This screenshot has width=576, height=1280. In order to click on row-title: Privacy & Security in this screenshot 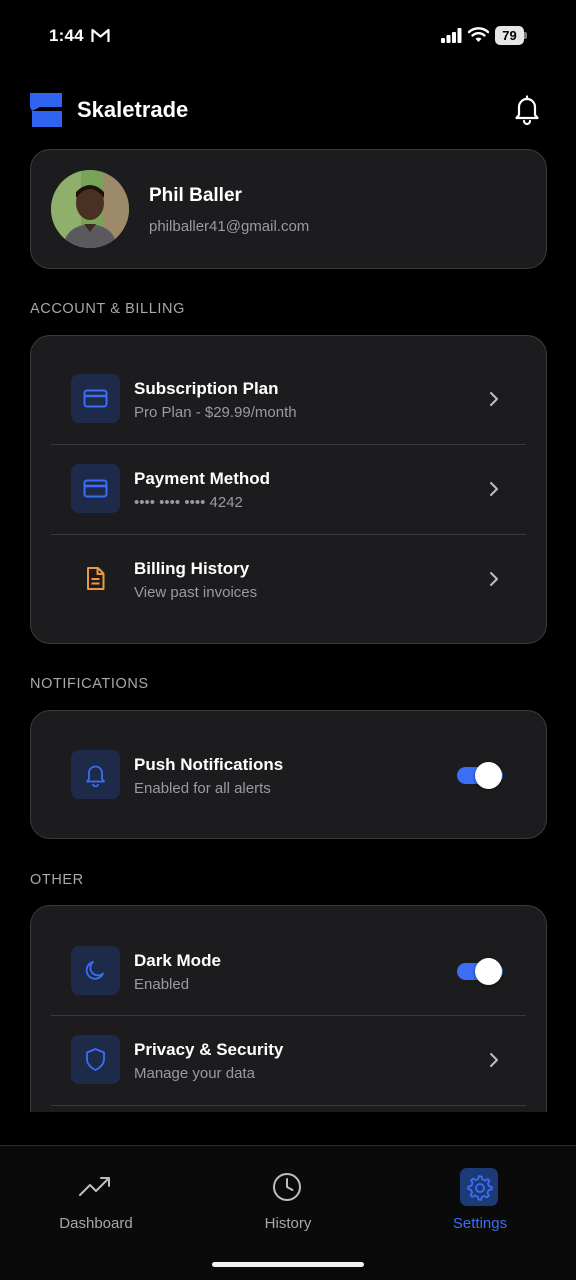, I will do `click(209, 1049)`.